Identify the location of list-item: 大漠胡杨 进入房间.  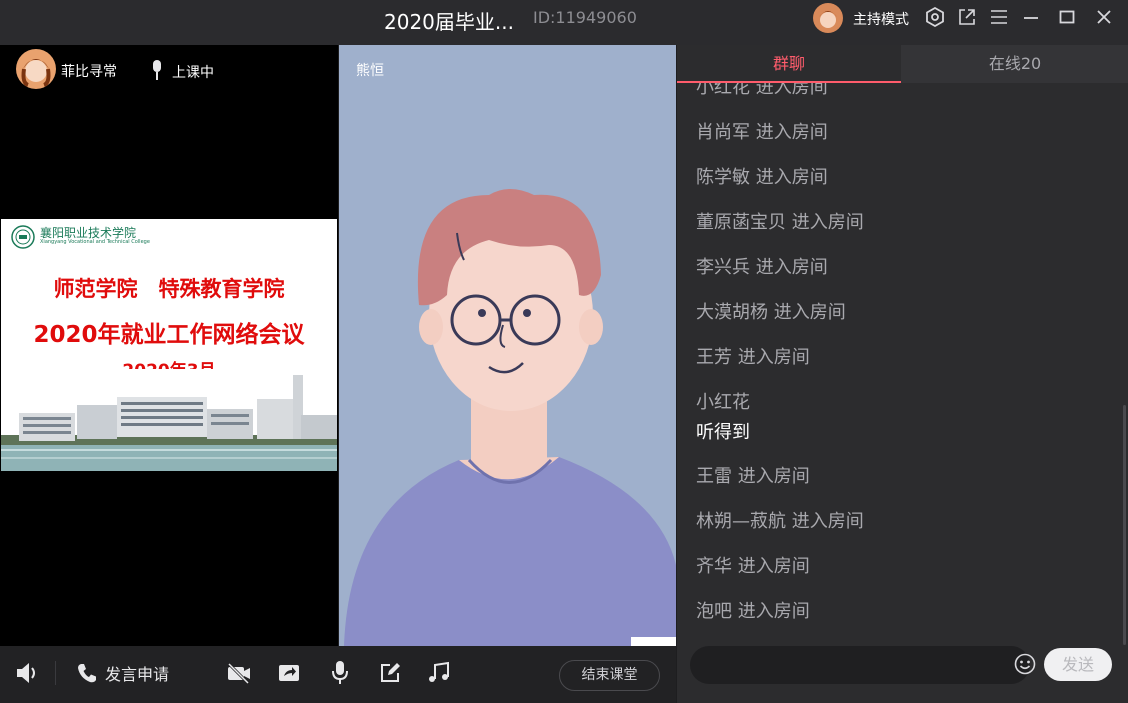
(771, 312).